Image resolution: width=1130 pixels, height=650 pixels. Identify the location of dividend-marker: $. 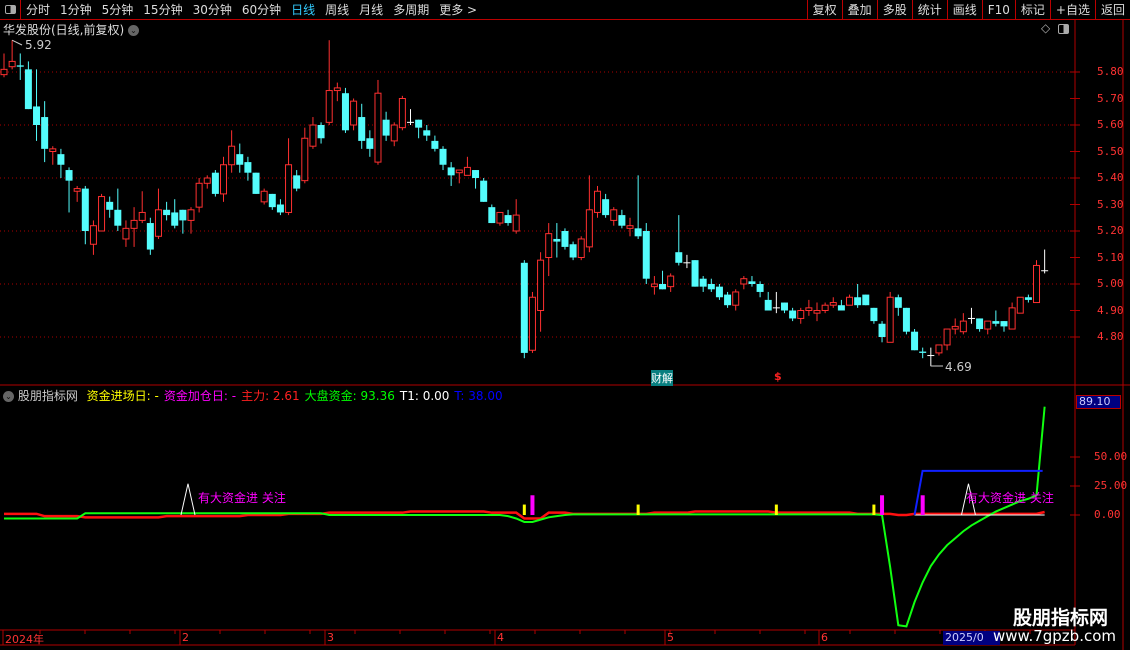
(778, 376).